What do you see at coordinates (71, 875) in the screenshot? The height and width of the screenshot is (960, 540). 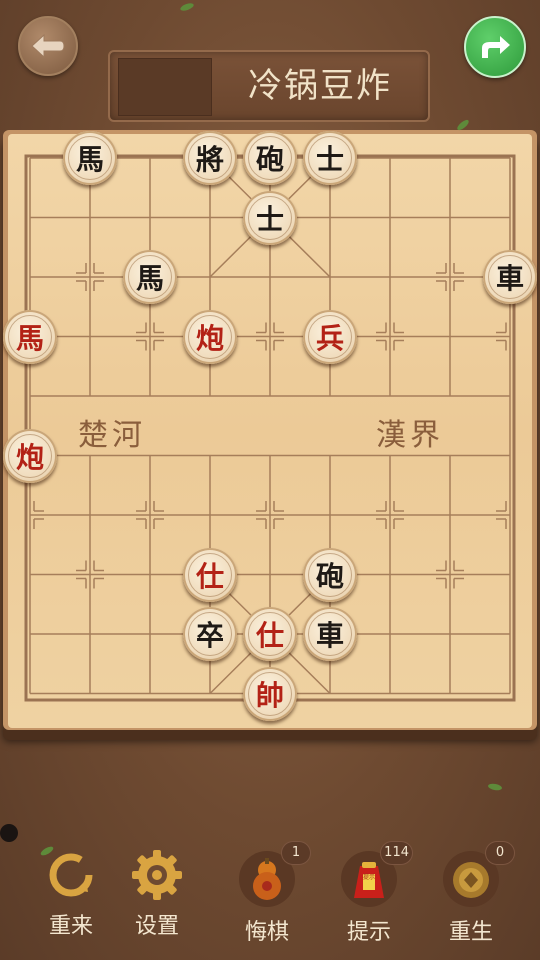 I see `restart-icon` at bounding box center [71, 875].